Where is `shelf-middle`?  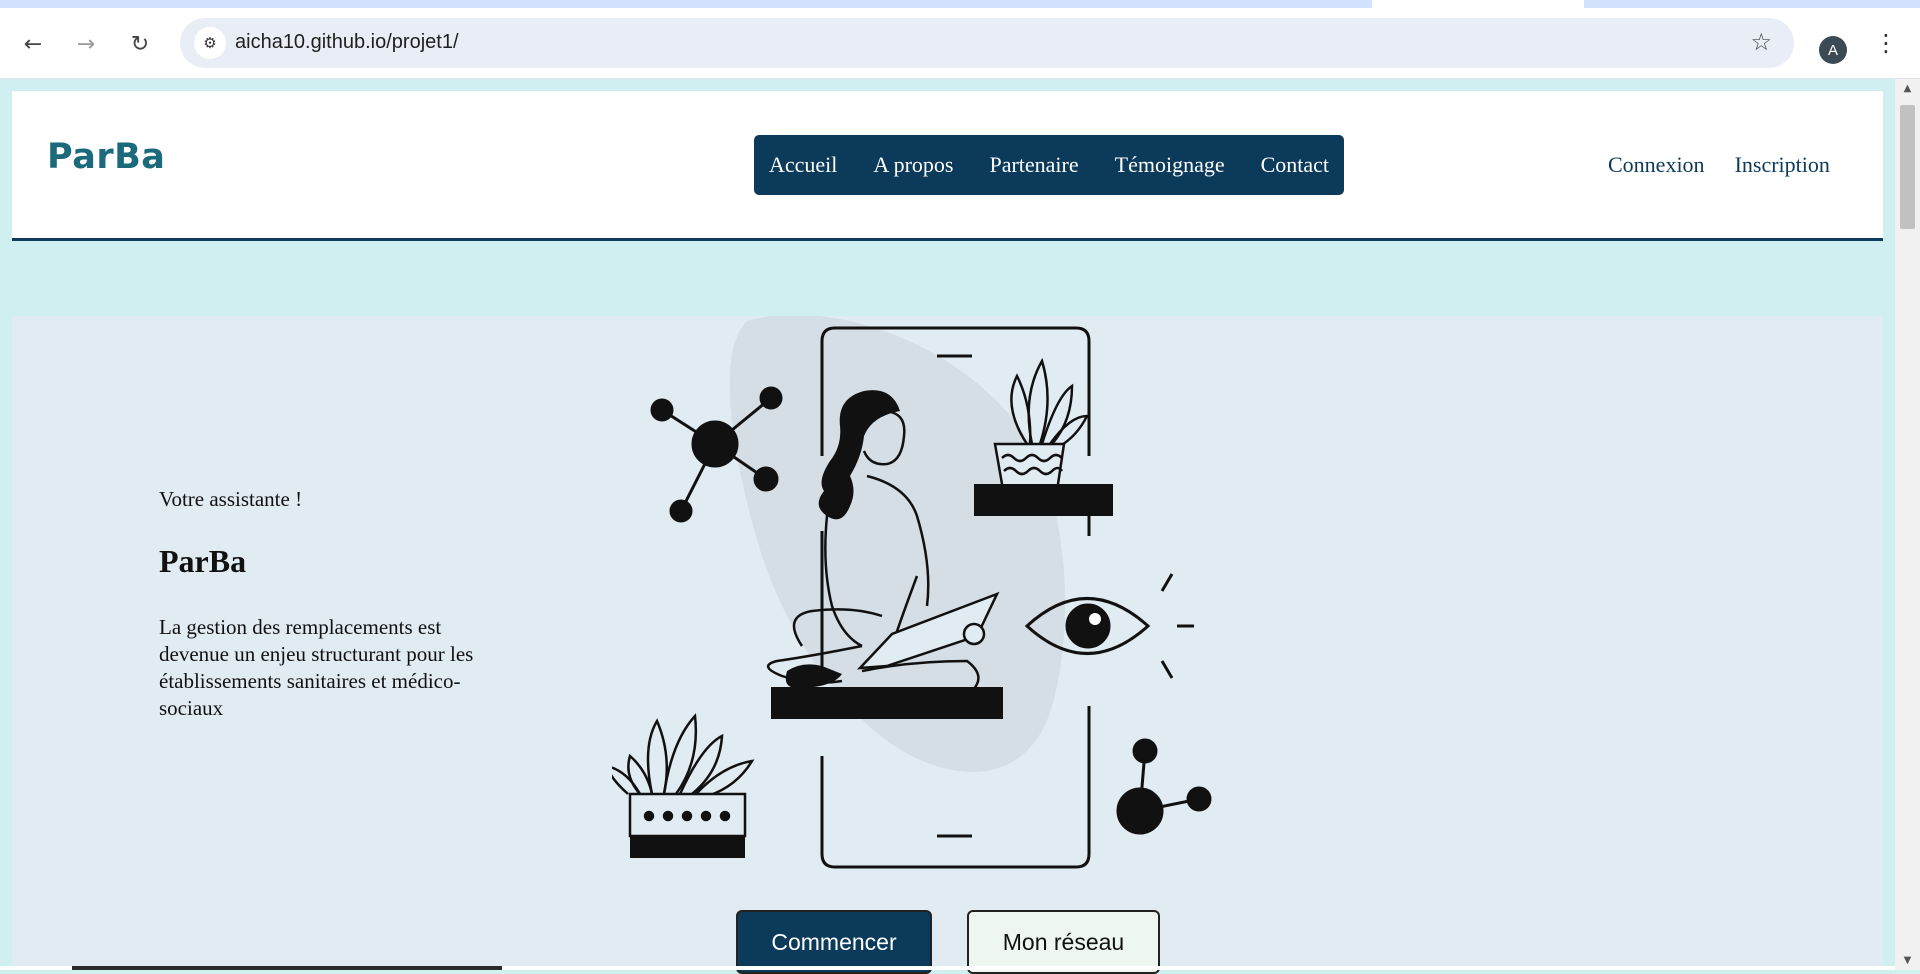
shelf-middle is located at coordinates (887, 703).